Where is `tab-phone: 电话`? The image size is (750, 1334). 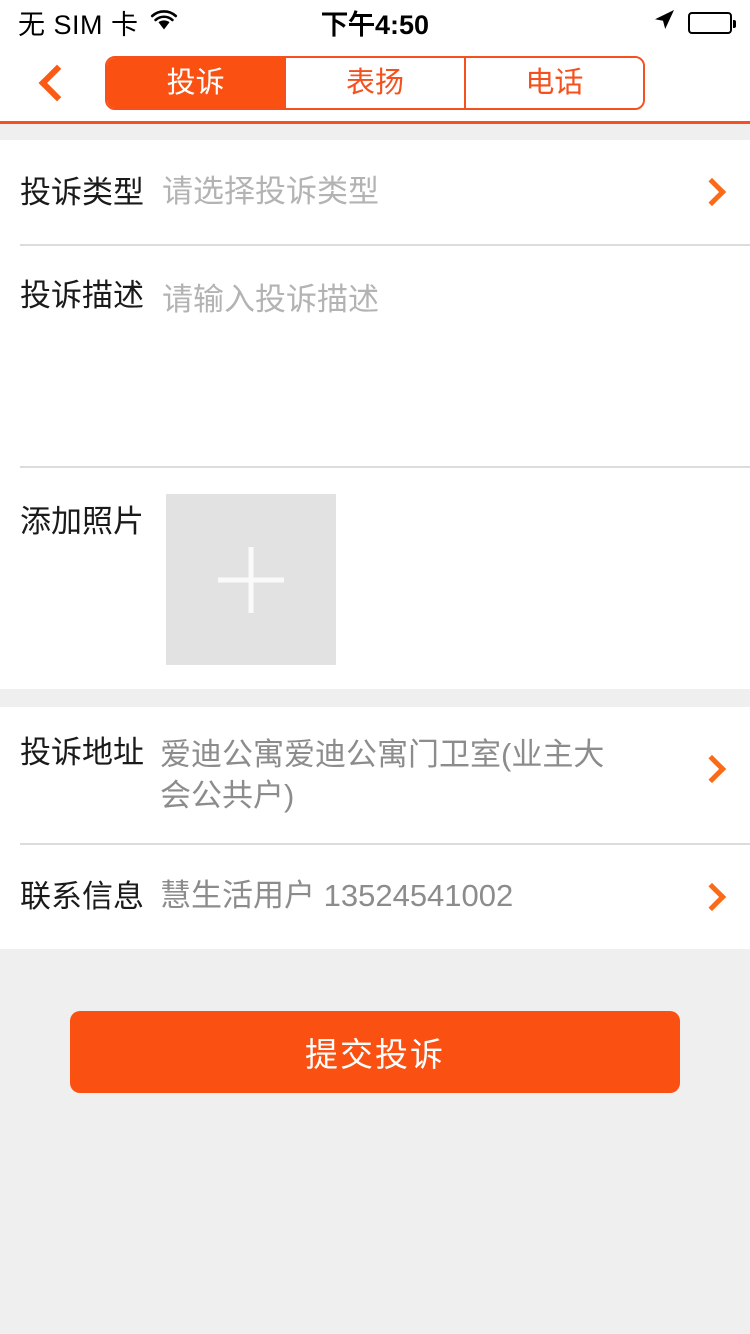 tab-phone: 电话 is located at coordinates (554, 83).